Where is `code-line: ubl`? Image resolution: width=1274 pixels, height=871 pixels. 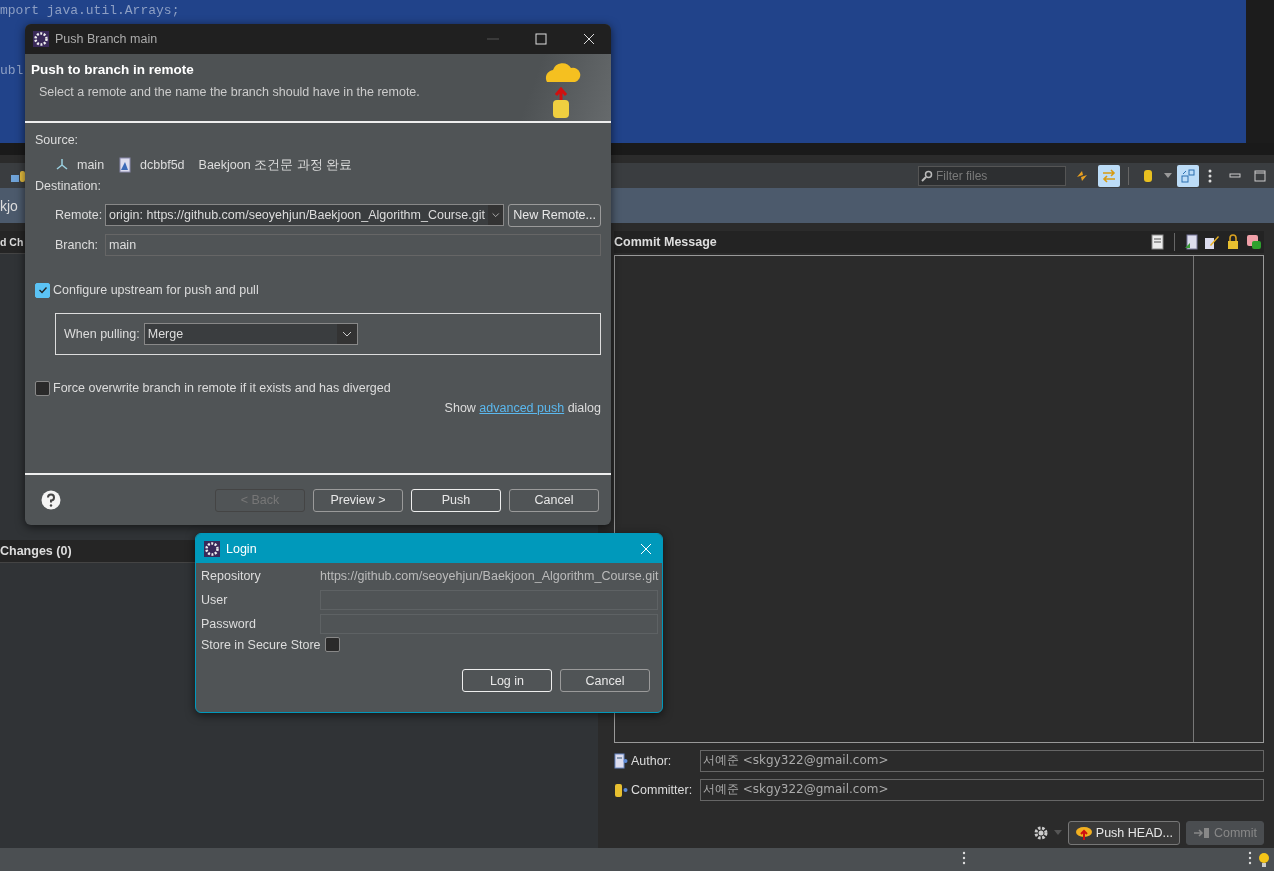
code-line: ubl is located at coordinates (12, 71).